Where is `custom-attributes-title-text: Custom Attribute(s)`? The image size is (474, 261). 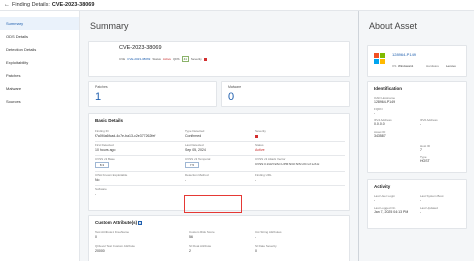
custom-attributes-title-text: Custom Attribute(s) is located at coordinates (116, 222).